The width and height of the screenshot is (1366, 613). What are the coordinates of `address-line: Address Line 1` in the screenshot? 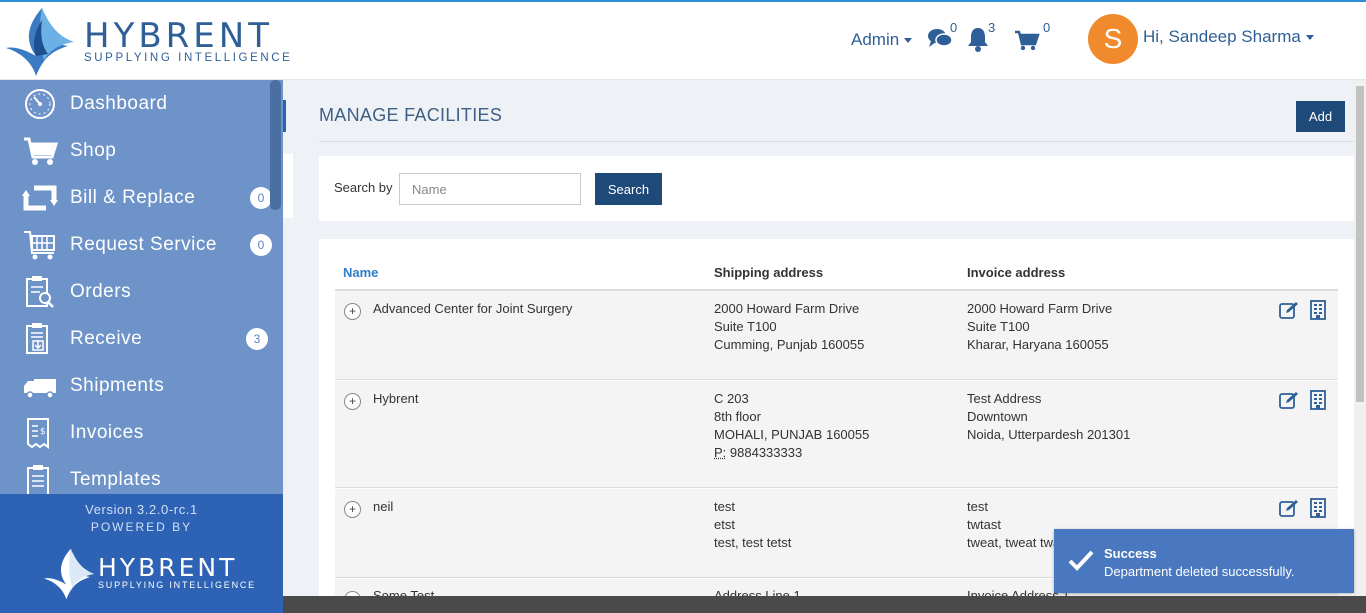 It's located at (757, 592).